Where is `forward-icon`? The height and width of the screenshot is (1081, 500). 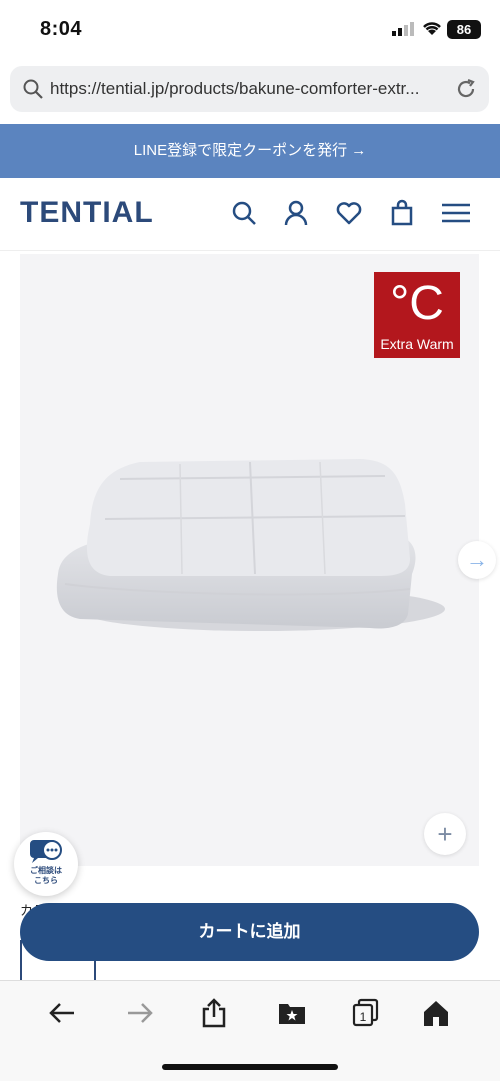
forward-icon is located at coordinates (140, 1013).